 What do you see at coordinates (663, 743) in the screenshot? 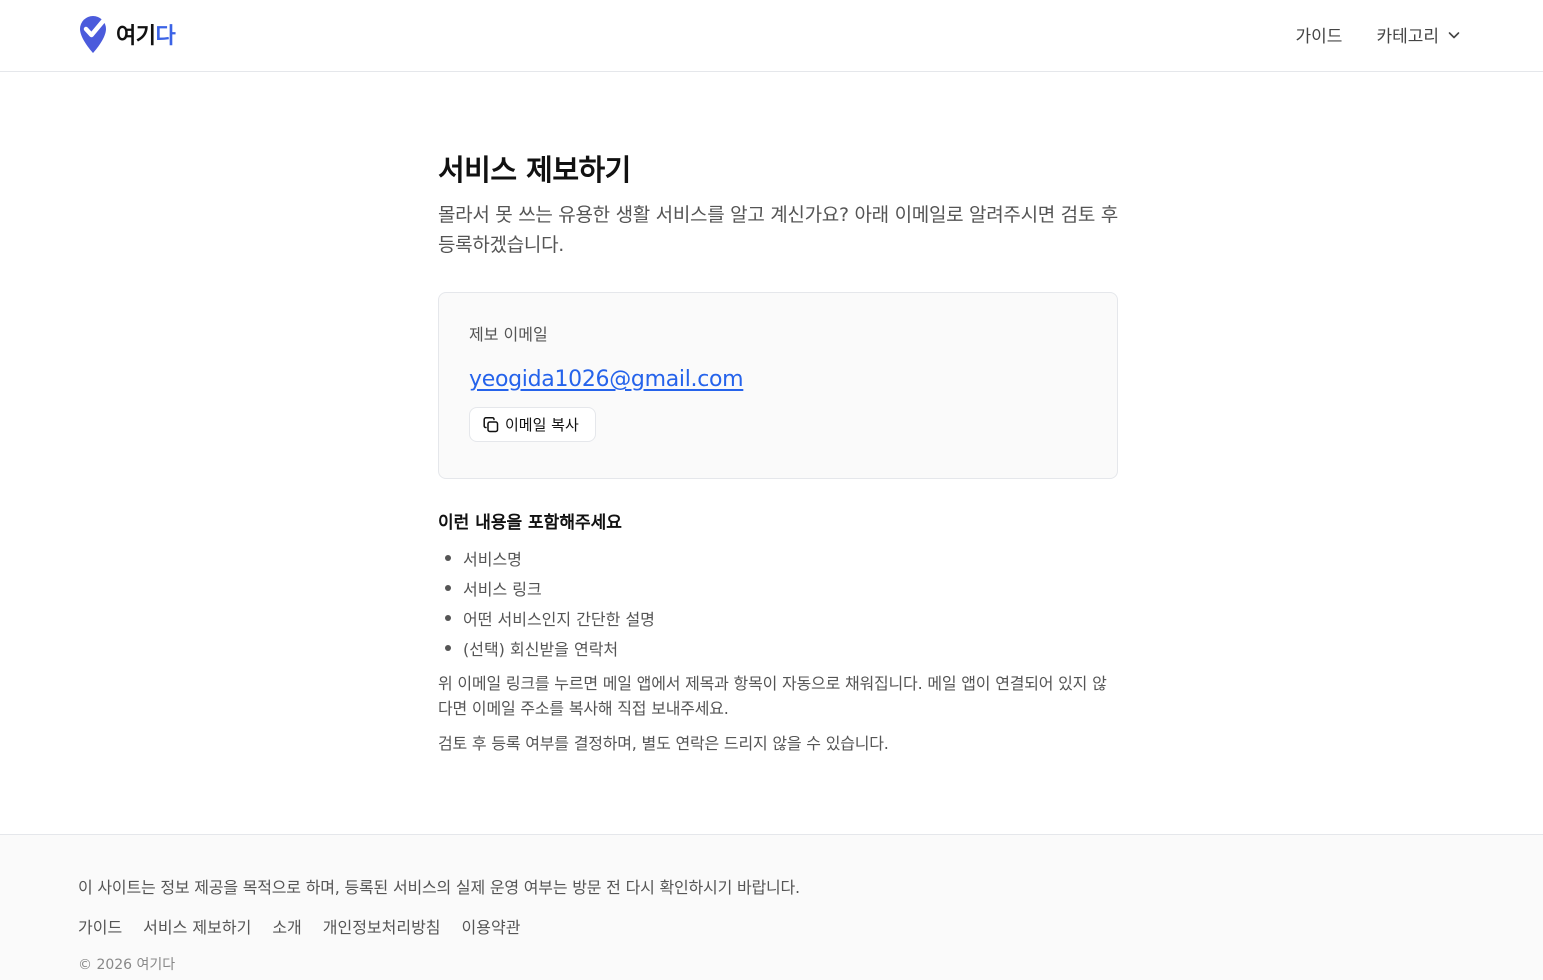
I see `review-note: 검토 후 등록 여부를 결정하며, 별도 연락은 드리지 않을 수 있습니다.` at bounding box center [663, 743].